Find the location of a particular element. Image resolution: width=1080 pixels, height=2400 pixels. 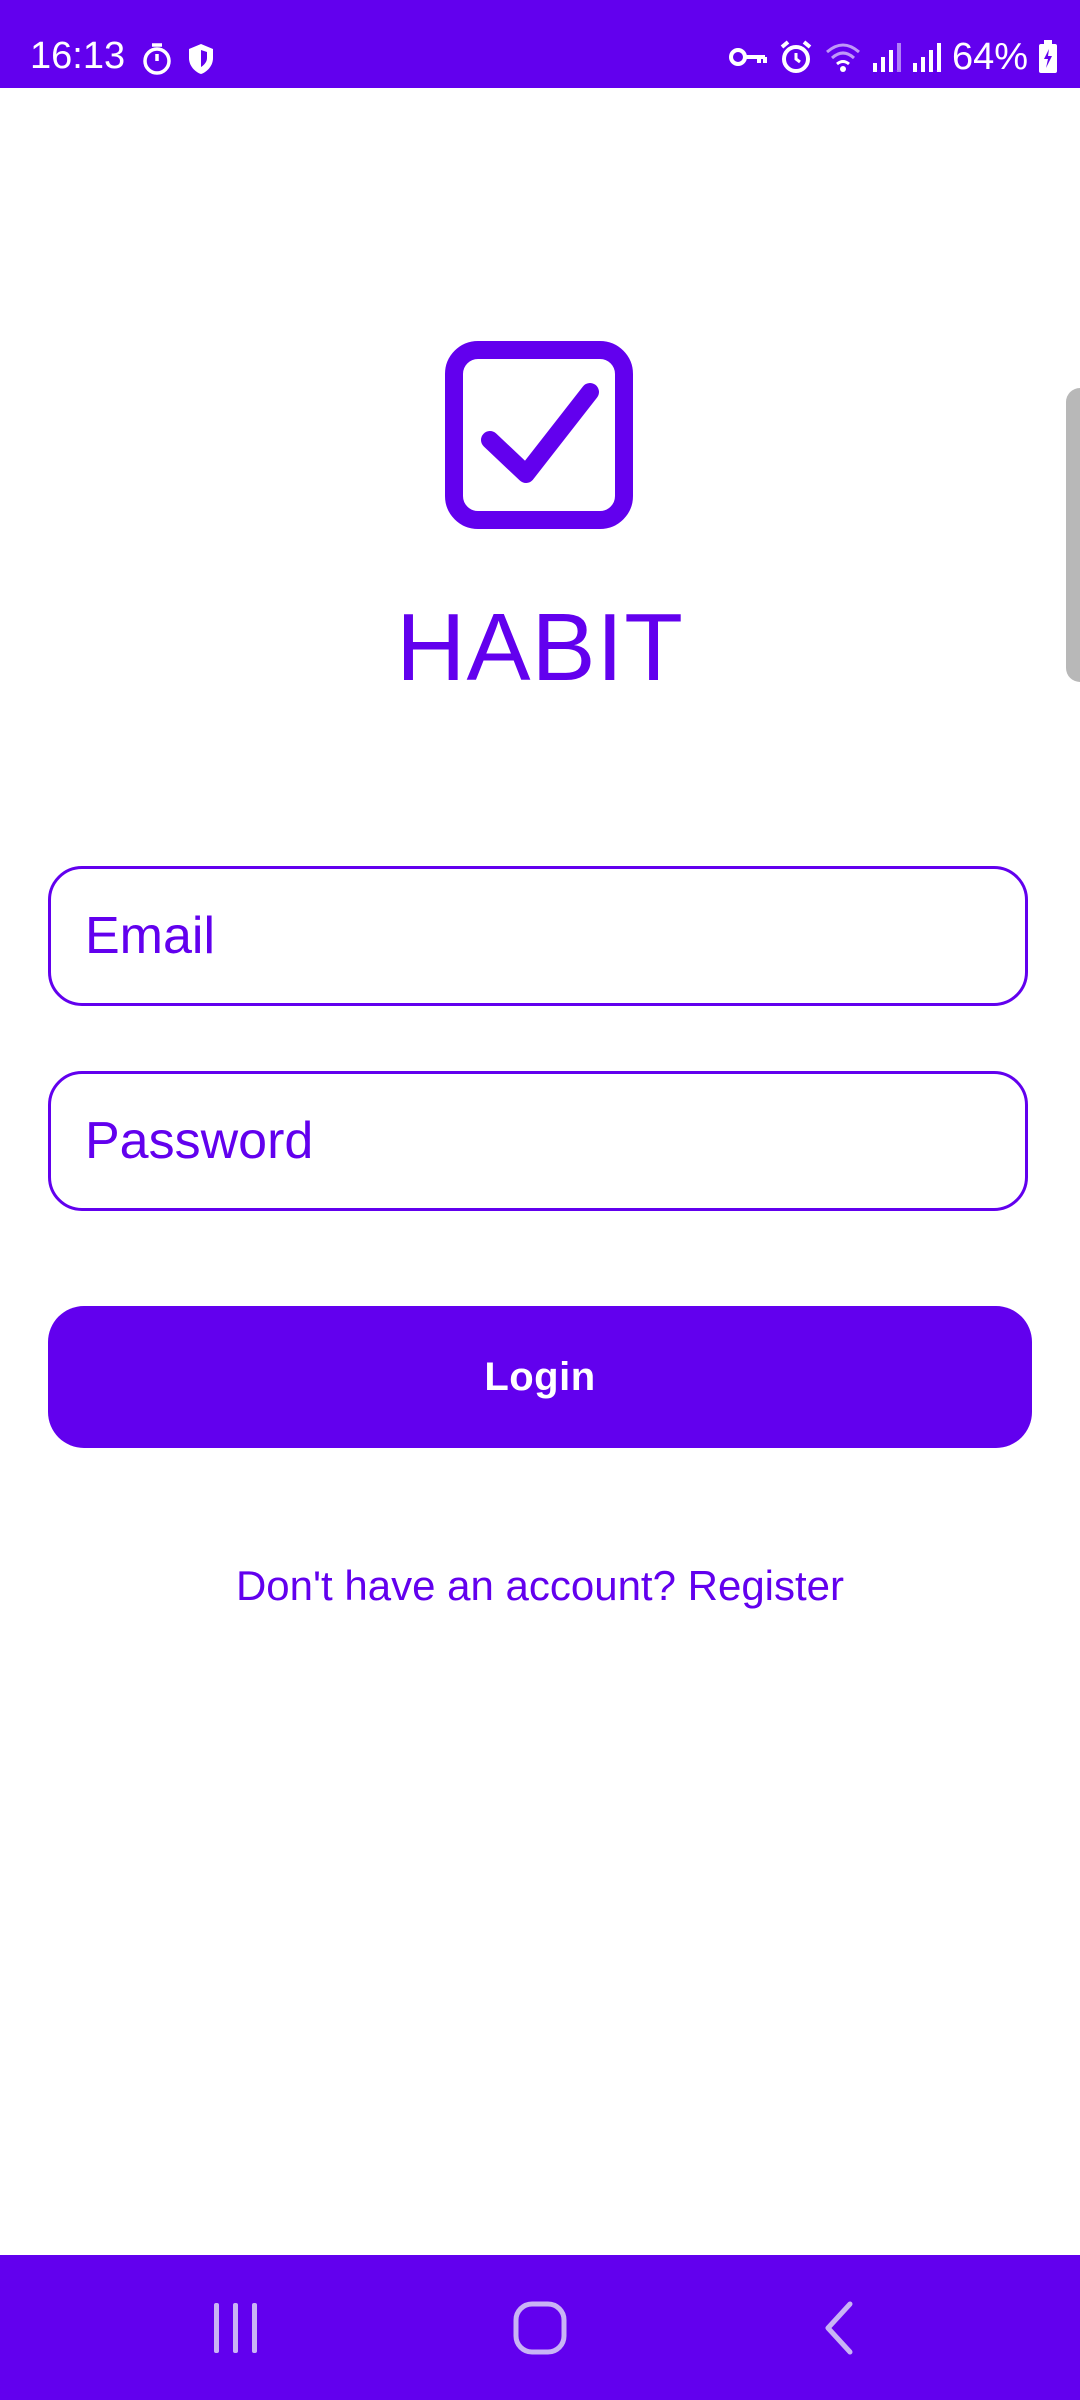

timer-icon is located at coordinates (157, 59).